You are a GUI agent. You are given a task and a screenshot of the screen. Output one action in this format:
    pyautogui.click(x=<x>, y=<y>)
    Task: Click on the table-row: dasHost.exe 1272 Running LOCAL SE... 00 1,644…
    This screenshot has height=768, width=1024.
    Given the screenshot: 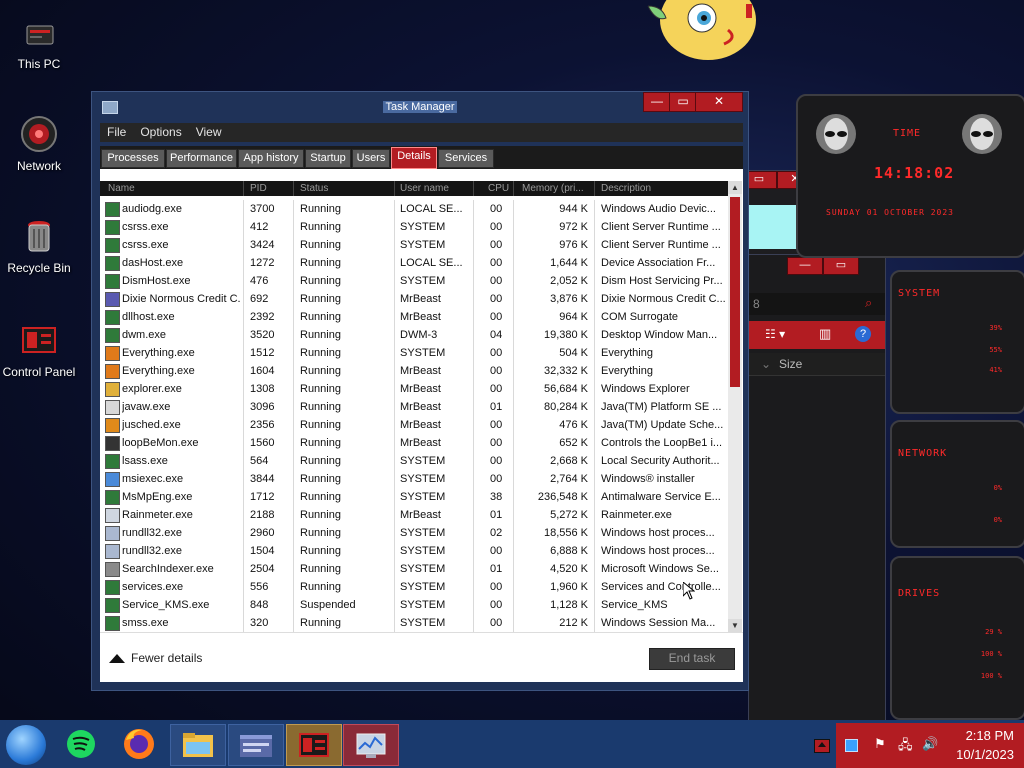 What is the action you would take?
    pyautogui.click(x=414, y=263)
    